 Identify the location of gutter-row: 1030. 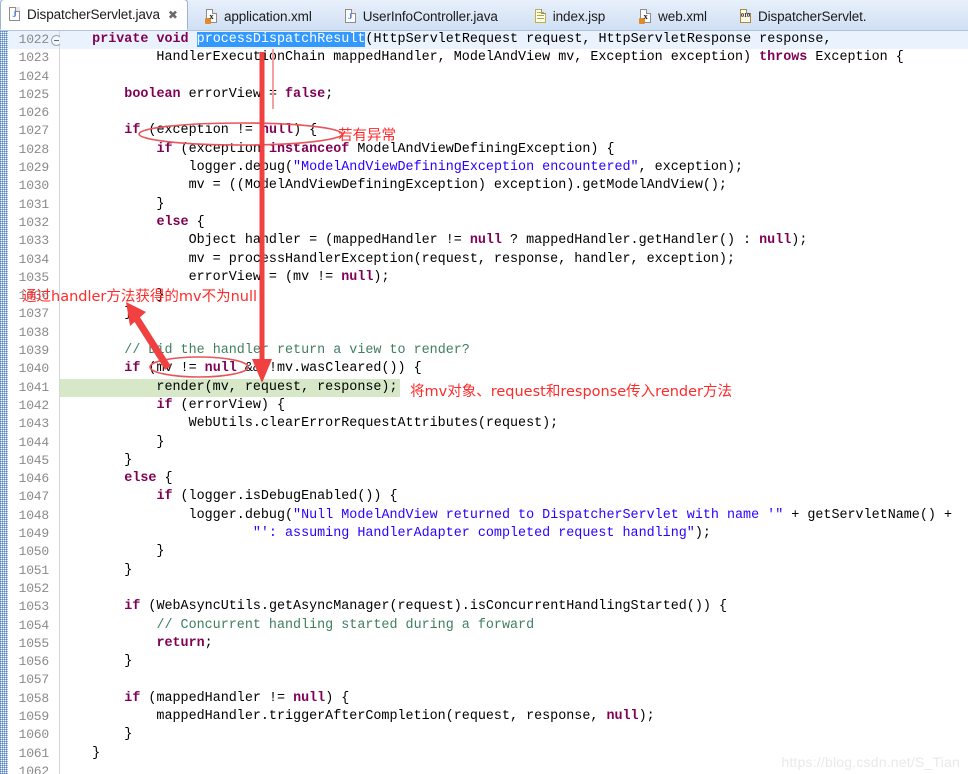
(33, 186).